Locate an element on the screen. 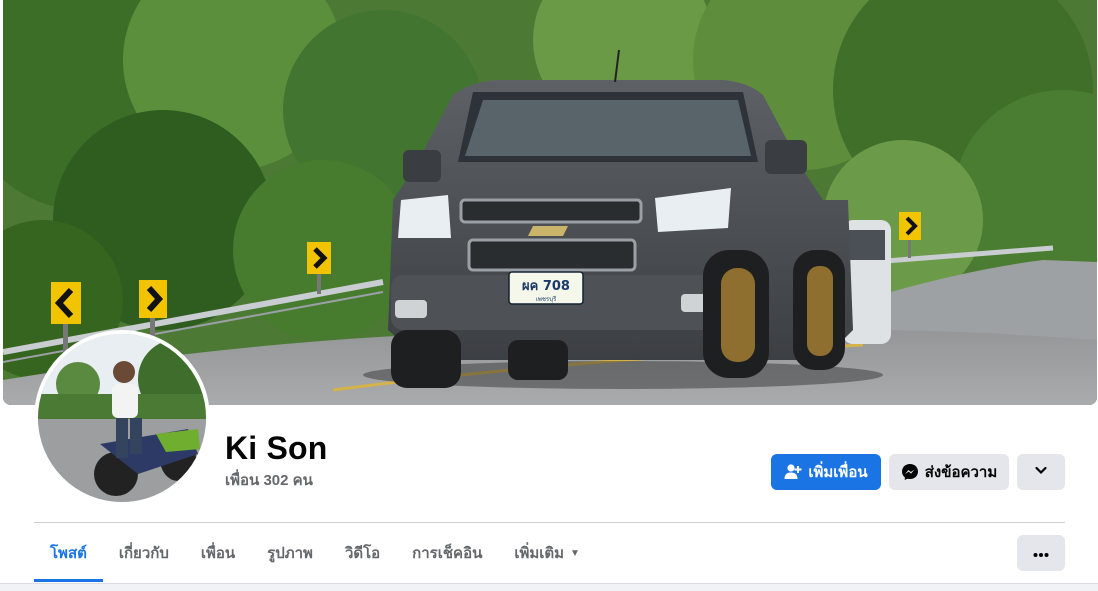  chevron-down-icon is located at coordinates (1041, 472).